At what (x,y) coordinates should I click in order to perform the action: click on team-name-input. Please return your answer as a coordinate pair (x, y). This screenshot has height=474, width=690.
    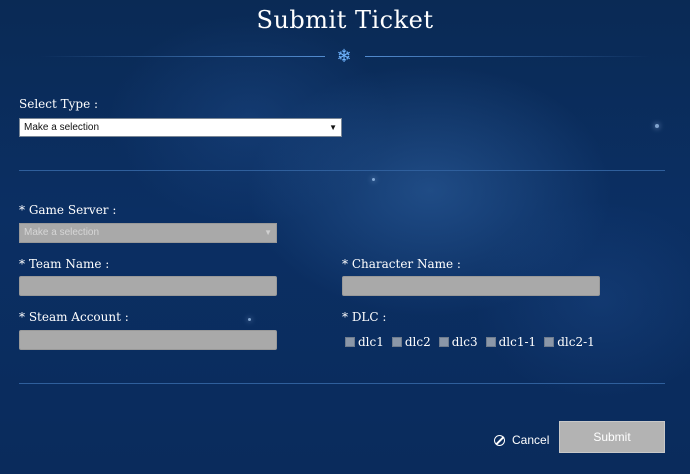
    Looking at the image, I should click on (148, 286).